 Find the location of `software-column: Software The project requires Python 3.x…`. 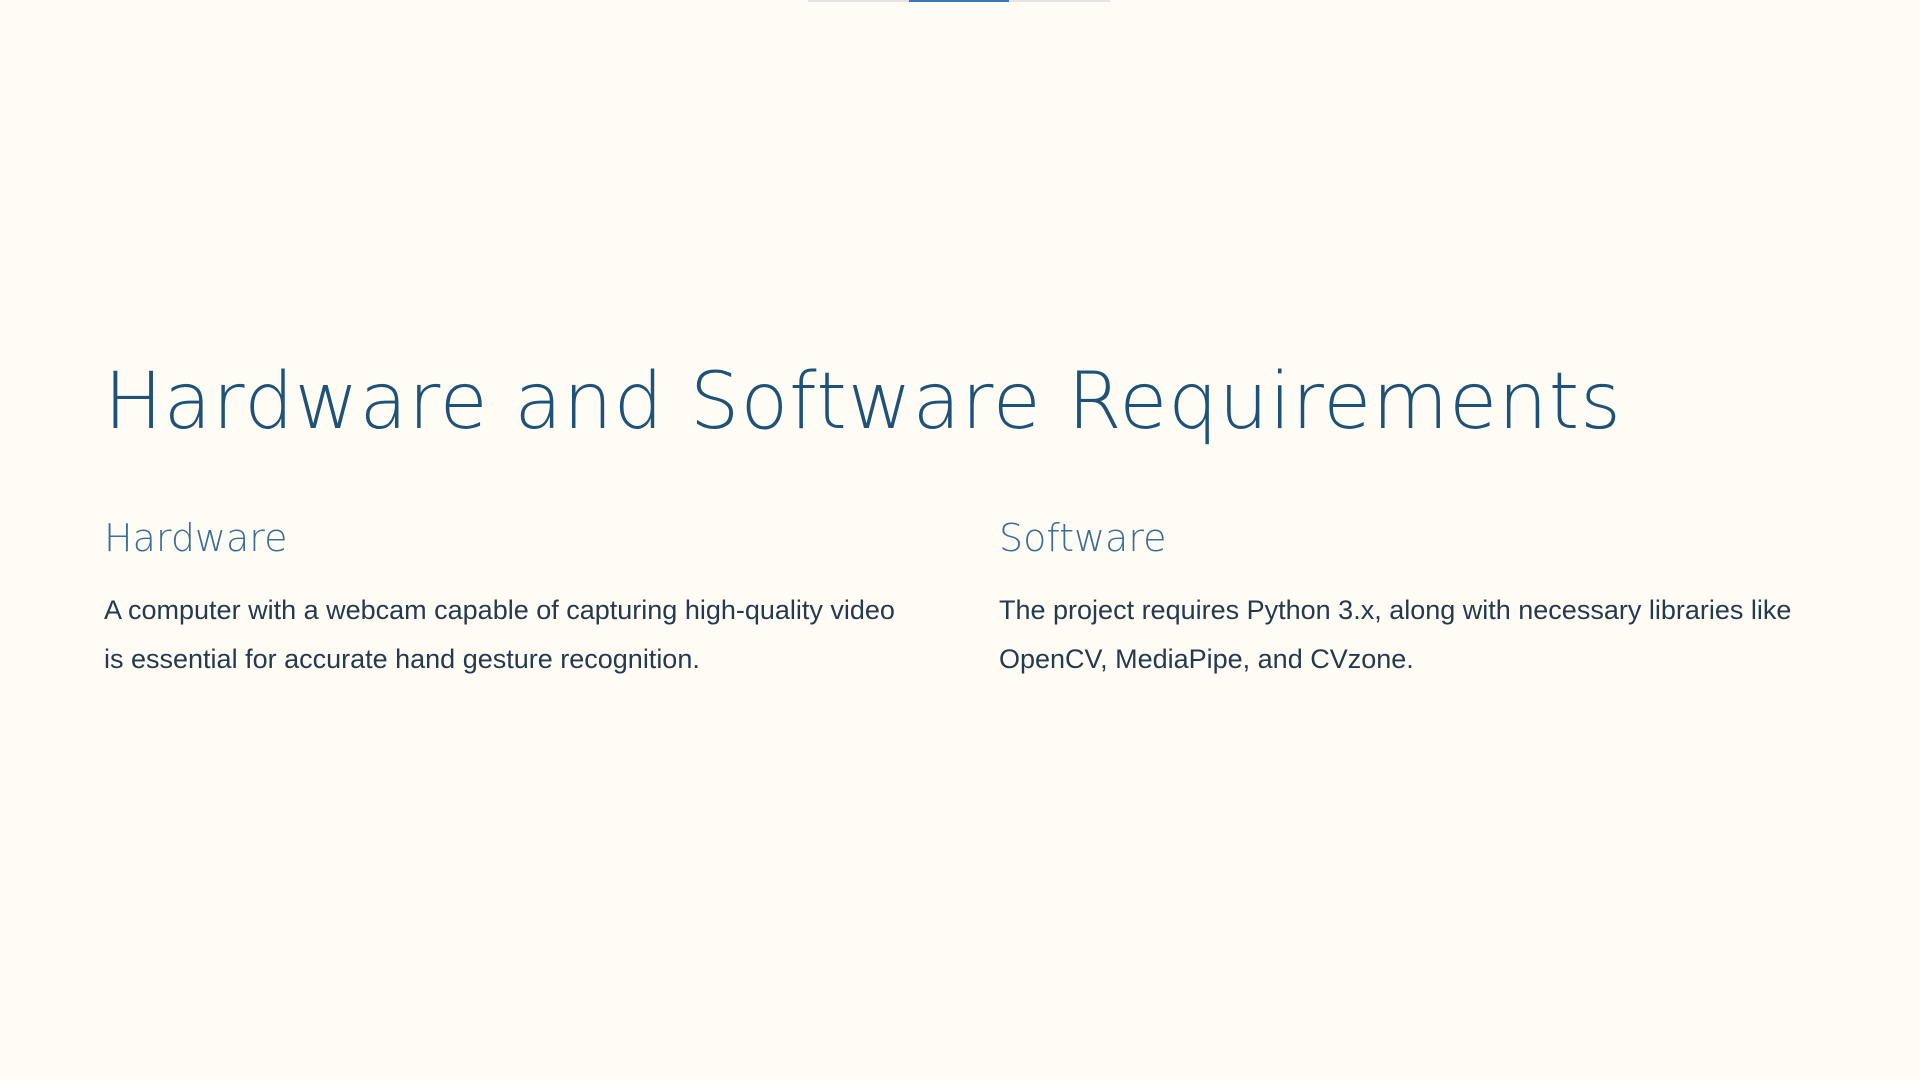

software-column: Software The project requires Python 3.x… is located at coordinates (1406, 599).